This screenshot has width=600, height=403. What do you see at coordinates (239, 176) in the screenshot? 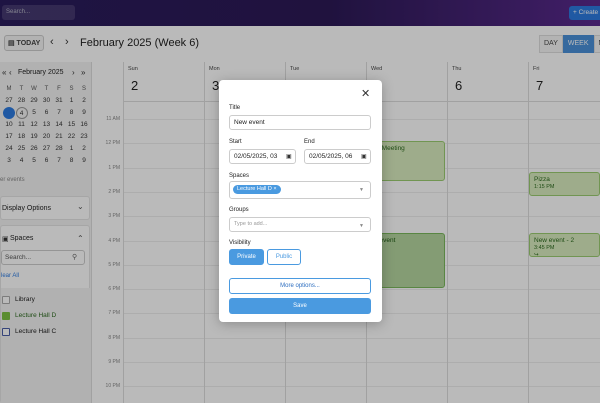
I see `spaces-field-label: Spaces` at bounding box center [239, 176].